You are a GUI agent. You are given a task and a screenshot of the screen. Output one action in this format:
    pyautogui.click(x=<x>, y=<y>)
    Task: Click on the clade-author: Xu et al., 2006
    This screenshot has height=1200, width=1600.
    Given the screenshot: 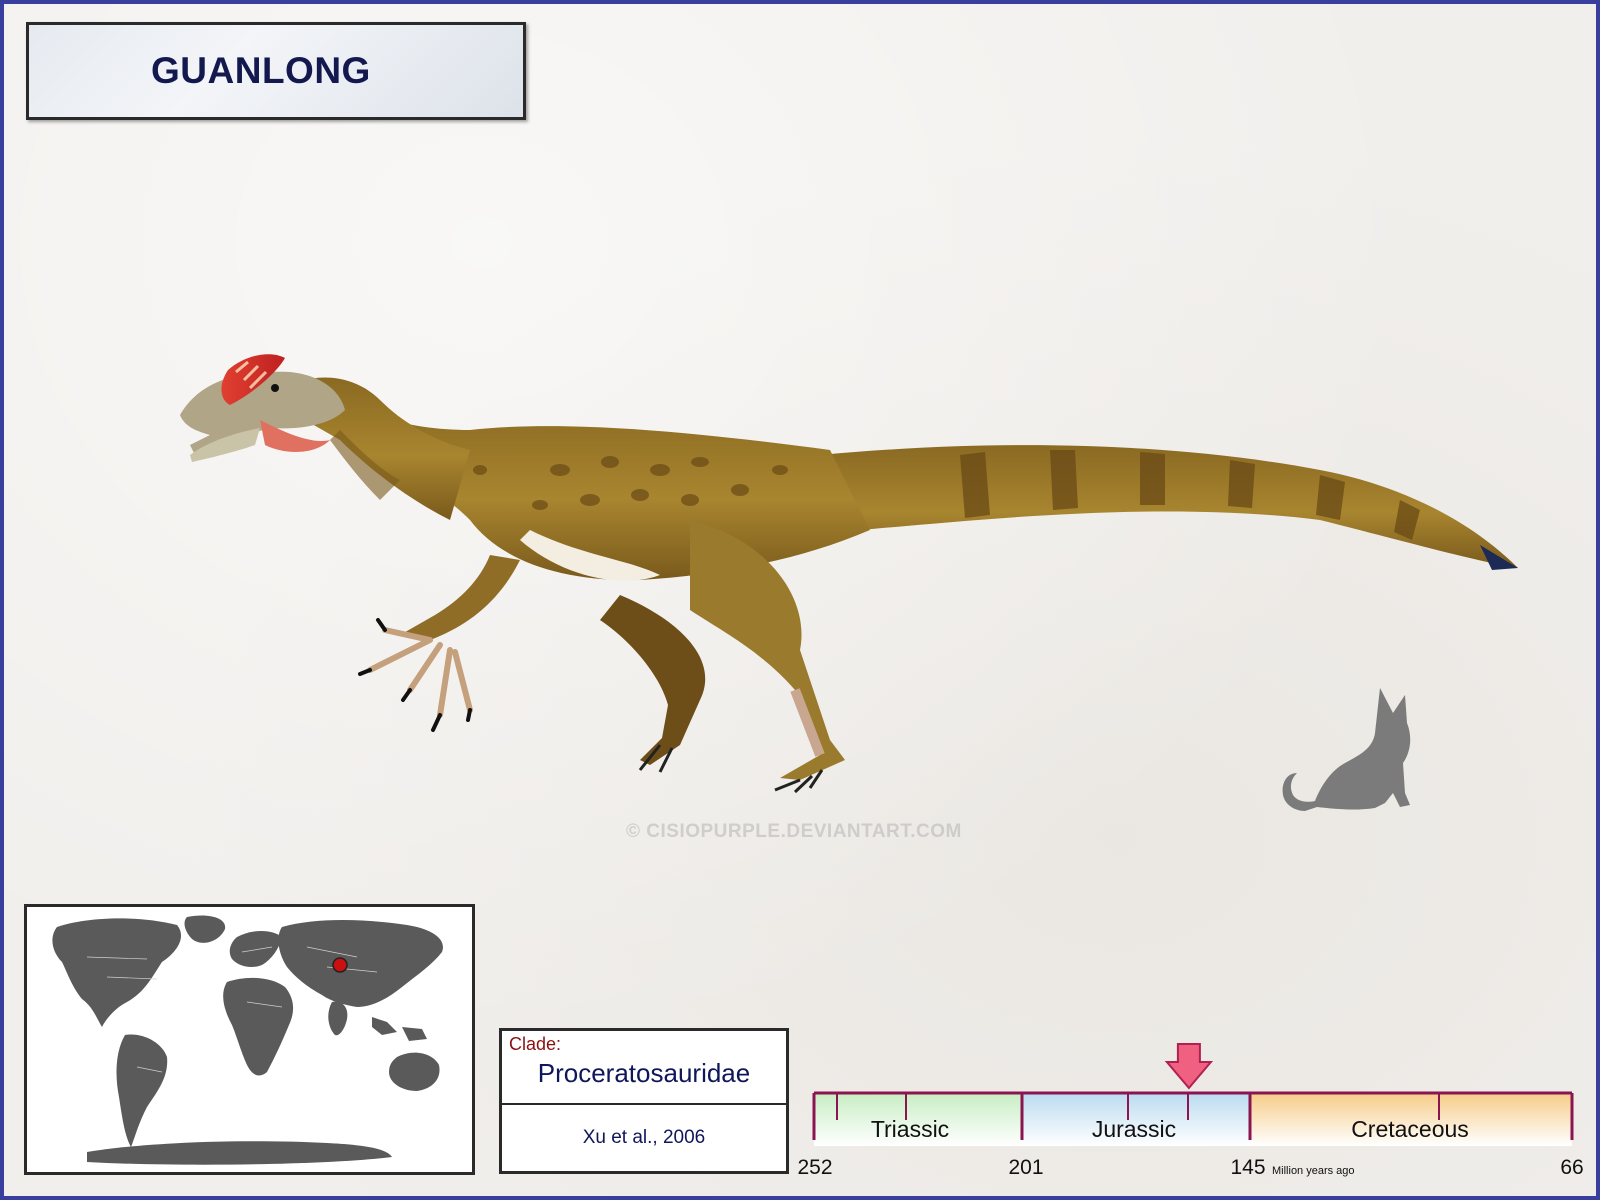 What is the action you would take?
    pyautogui.click(x=644, y=1137)
    